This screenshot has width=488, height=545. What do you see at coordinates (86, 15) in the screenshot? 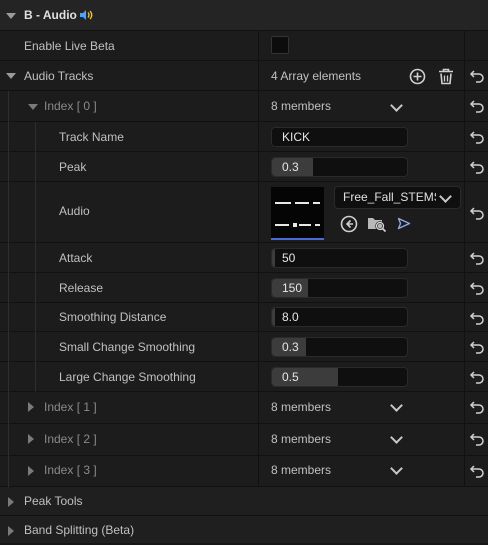
I see `speaker-icon` at bounding box center [86, 15].